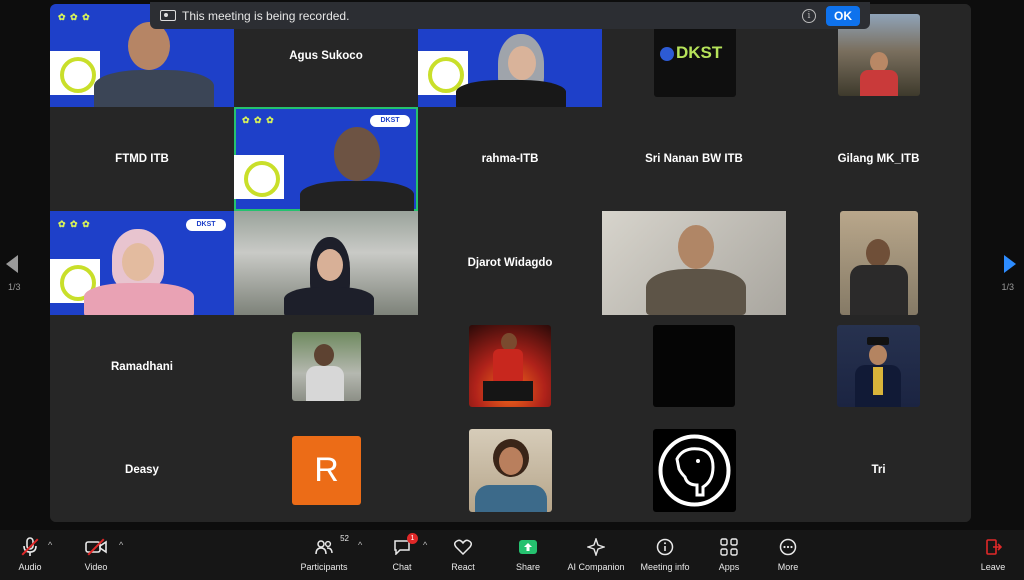 The width and height of the screenshot is (1024, 580). What do you see at coordinates (463, 567) in the screenshot?
I see `react-label: React` at bounding box center [463, 567].